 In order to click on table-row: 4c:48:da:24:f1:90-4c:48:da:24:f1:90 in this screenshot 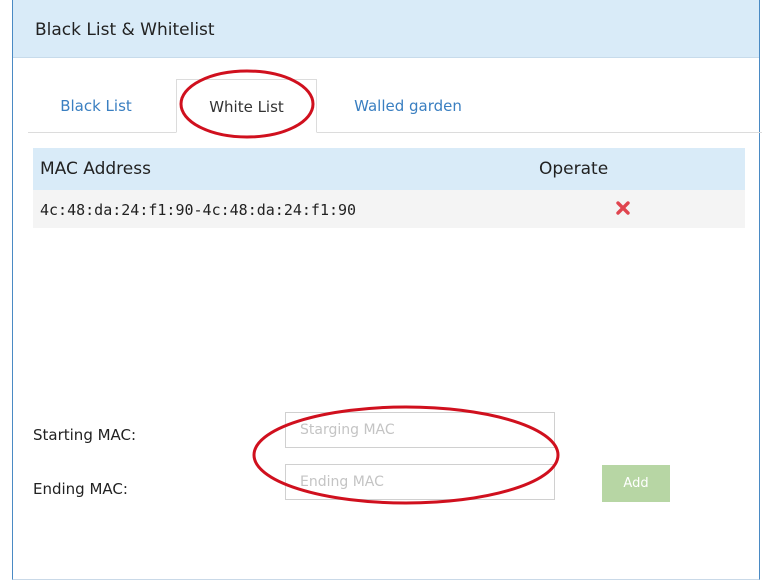, I will do `click(389, 209)`.